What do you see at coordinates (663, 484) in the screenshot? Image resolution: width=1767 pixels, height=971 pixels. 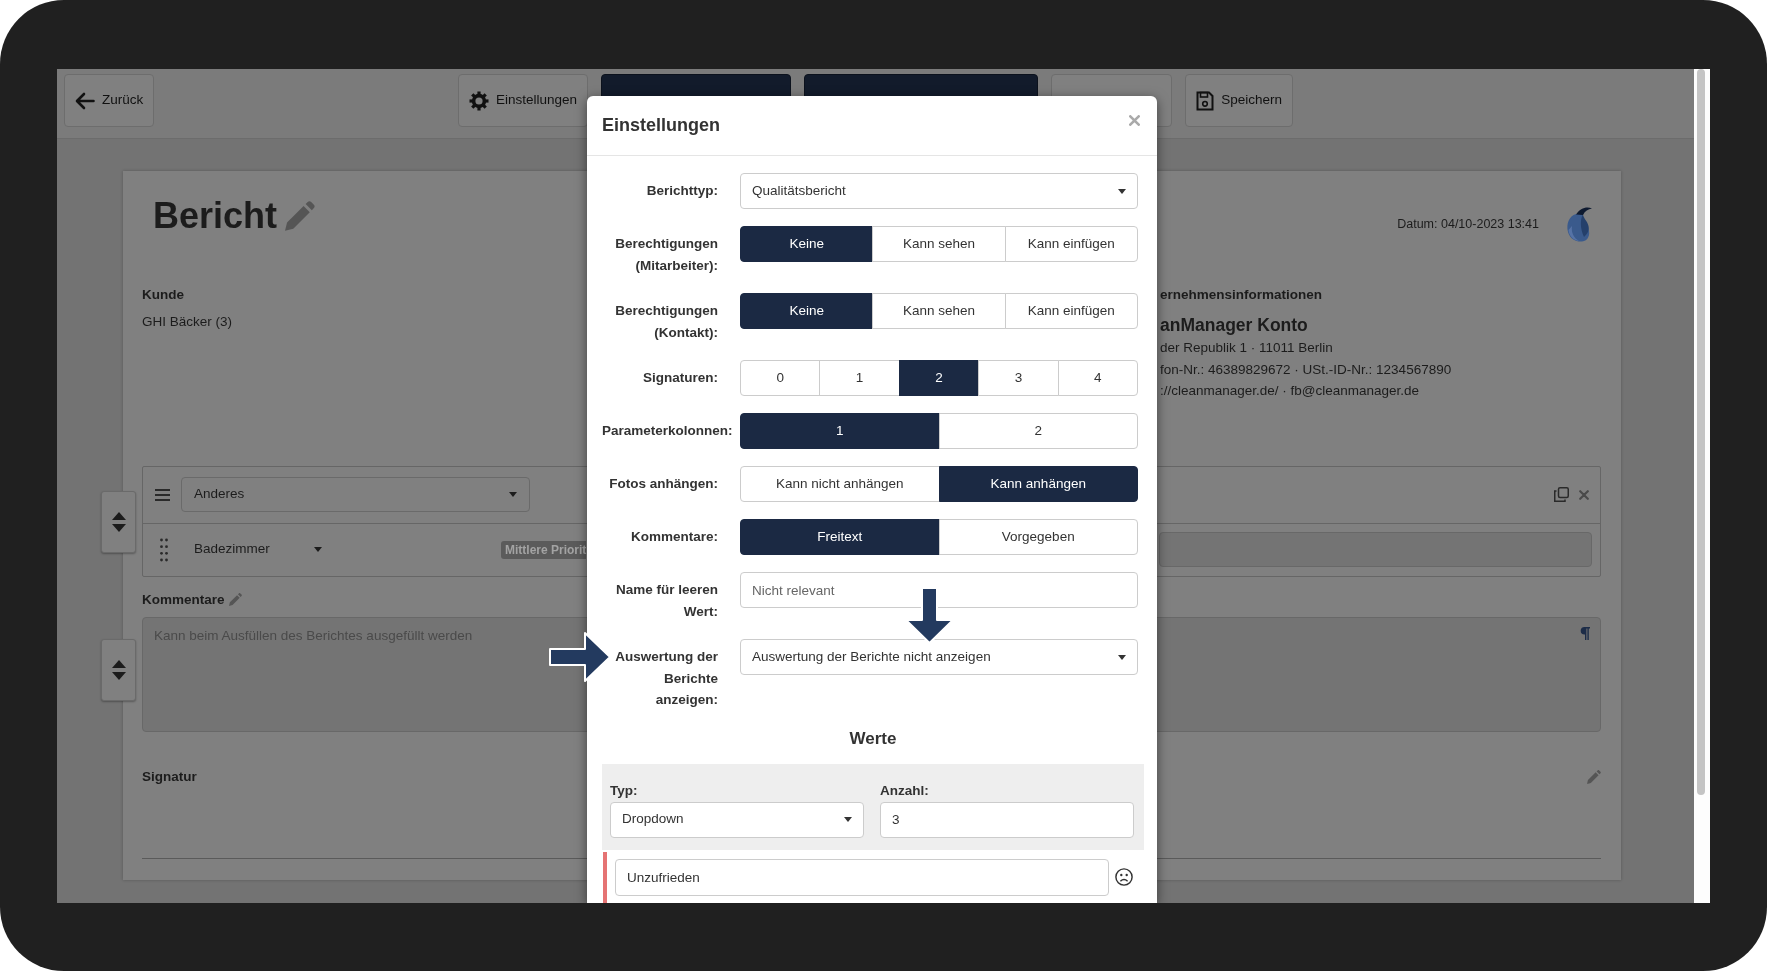 I see `field-label: Fotos anhängen:` at bounding box center [663, 484].